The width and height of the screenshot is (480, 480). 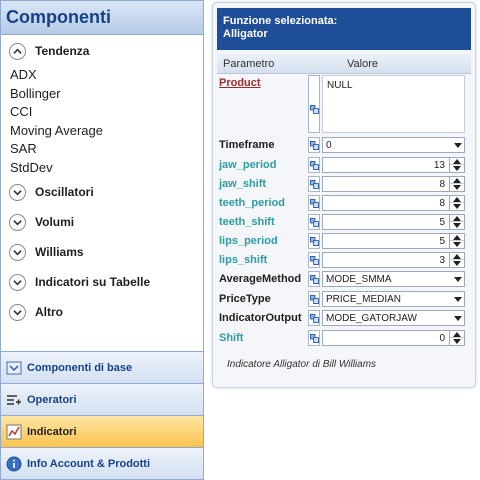 What do you see at coordinates (106, 131) in the screenshot?
I see `indicator-item: Moving Average` at bounding box center [106, 131].